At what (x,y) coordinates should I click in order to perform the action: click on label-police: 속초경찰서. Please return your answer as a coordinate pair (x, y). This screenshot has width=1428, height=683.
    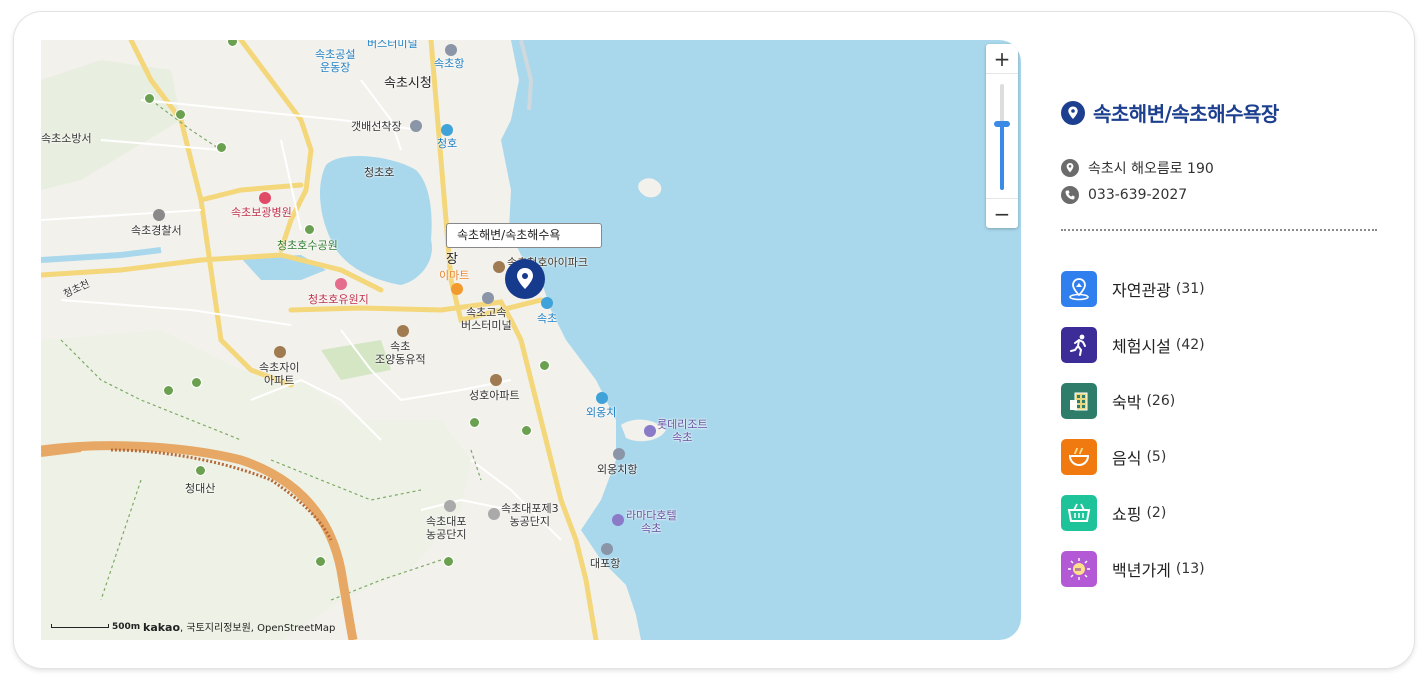
    Looking at the image, I should click on (156, 230).